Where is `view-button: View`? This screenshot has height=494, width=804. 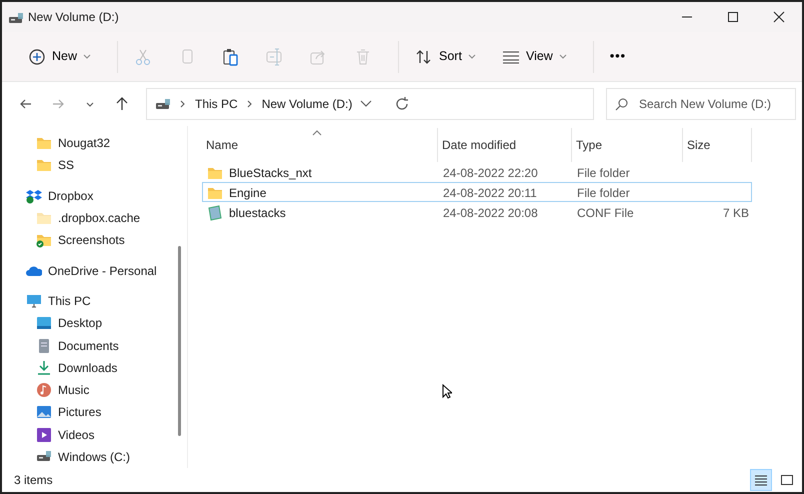 view-button: View is located at coordinates (534, 56).